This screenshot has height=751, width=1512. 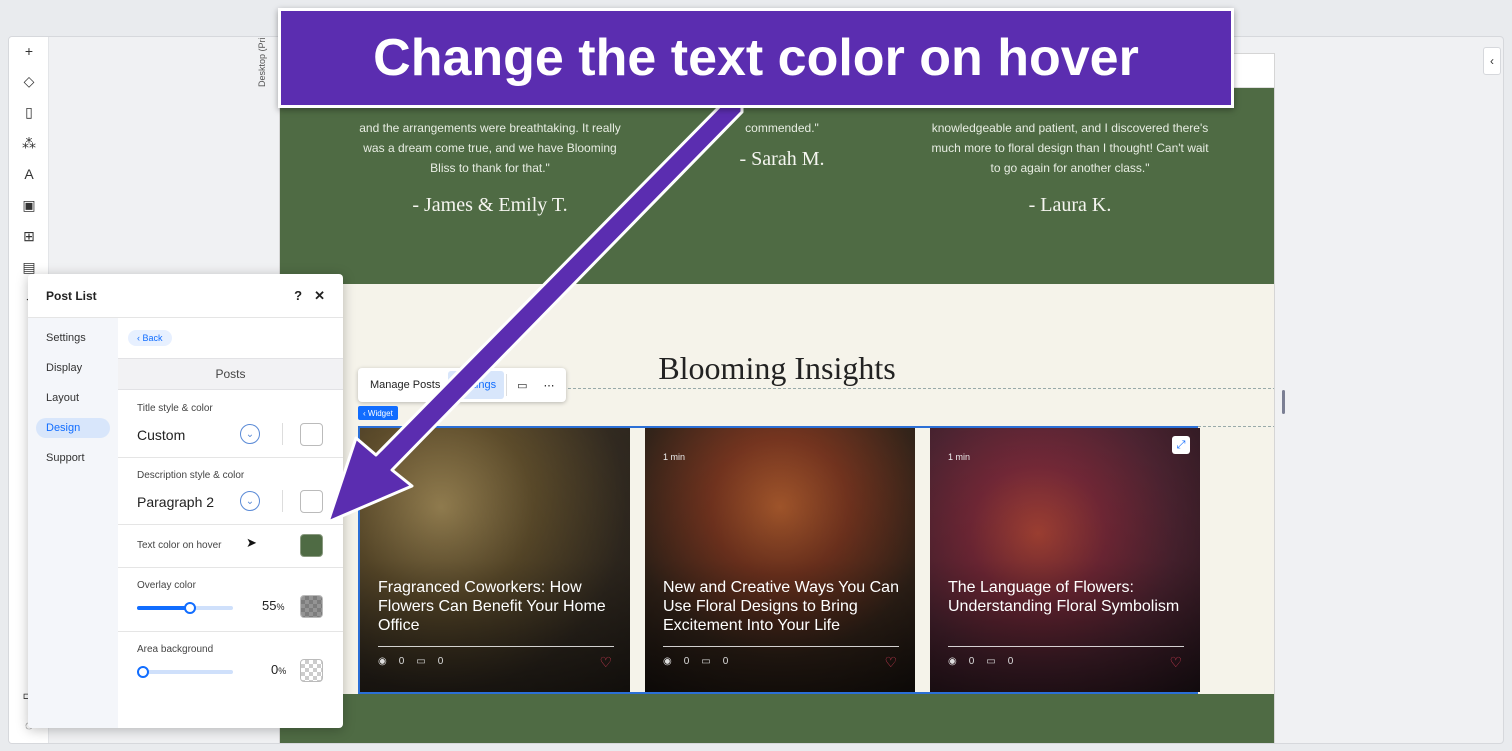 I want to click on title-style-value: Custom, so click(x=161, y=435).